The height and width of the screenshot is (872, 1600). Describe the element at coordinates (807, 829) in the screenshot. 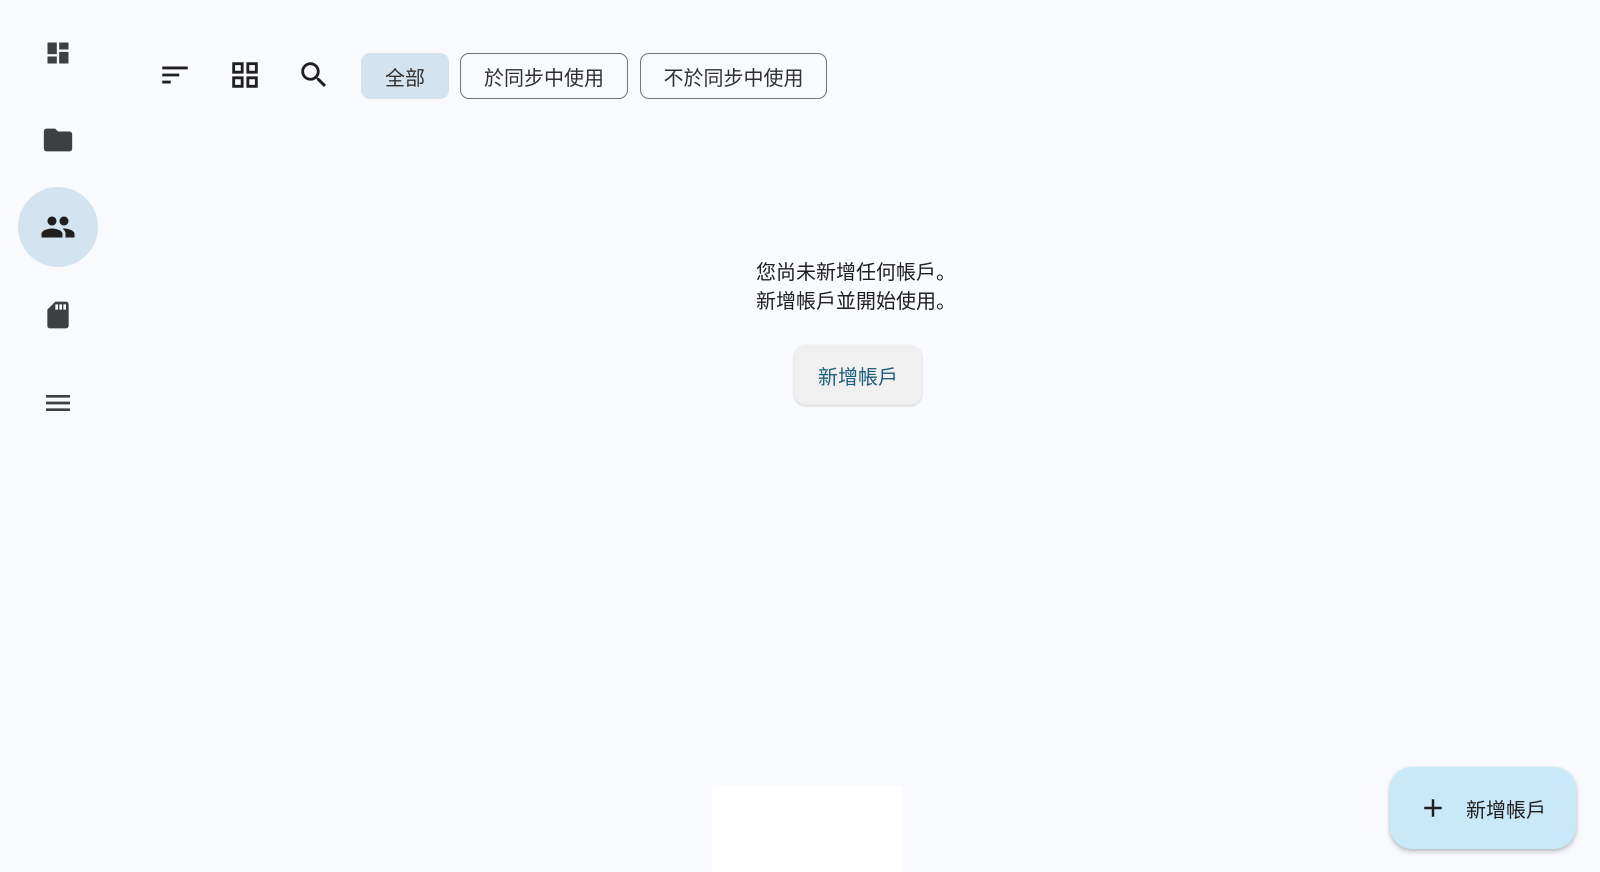

I see `bottom-panel` at that location.